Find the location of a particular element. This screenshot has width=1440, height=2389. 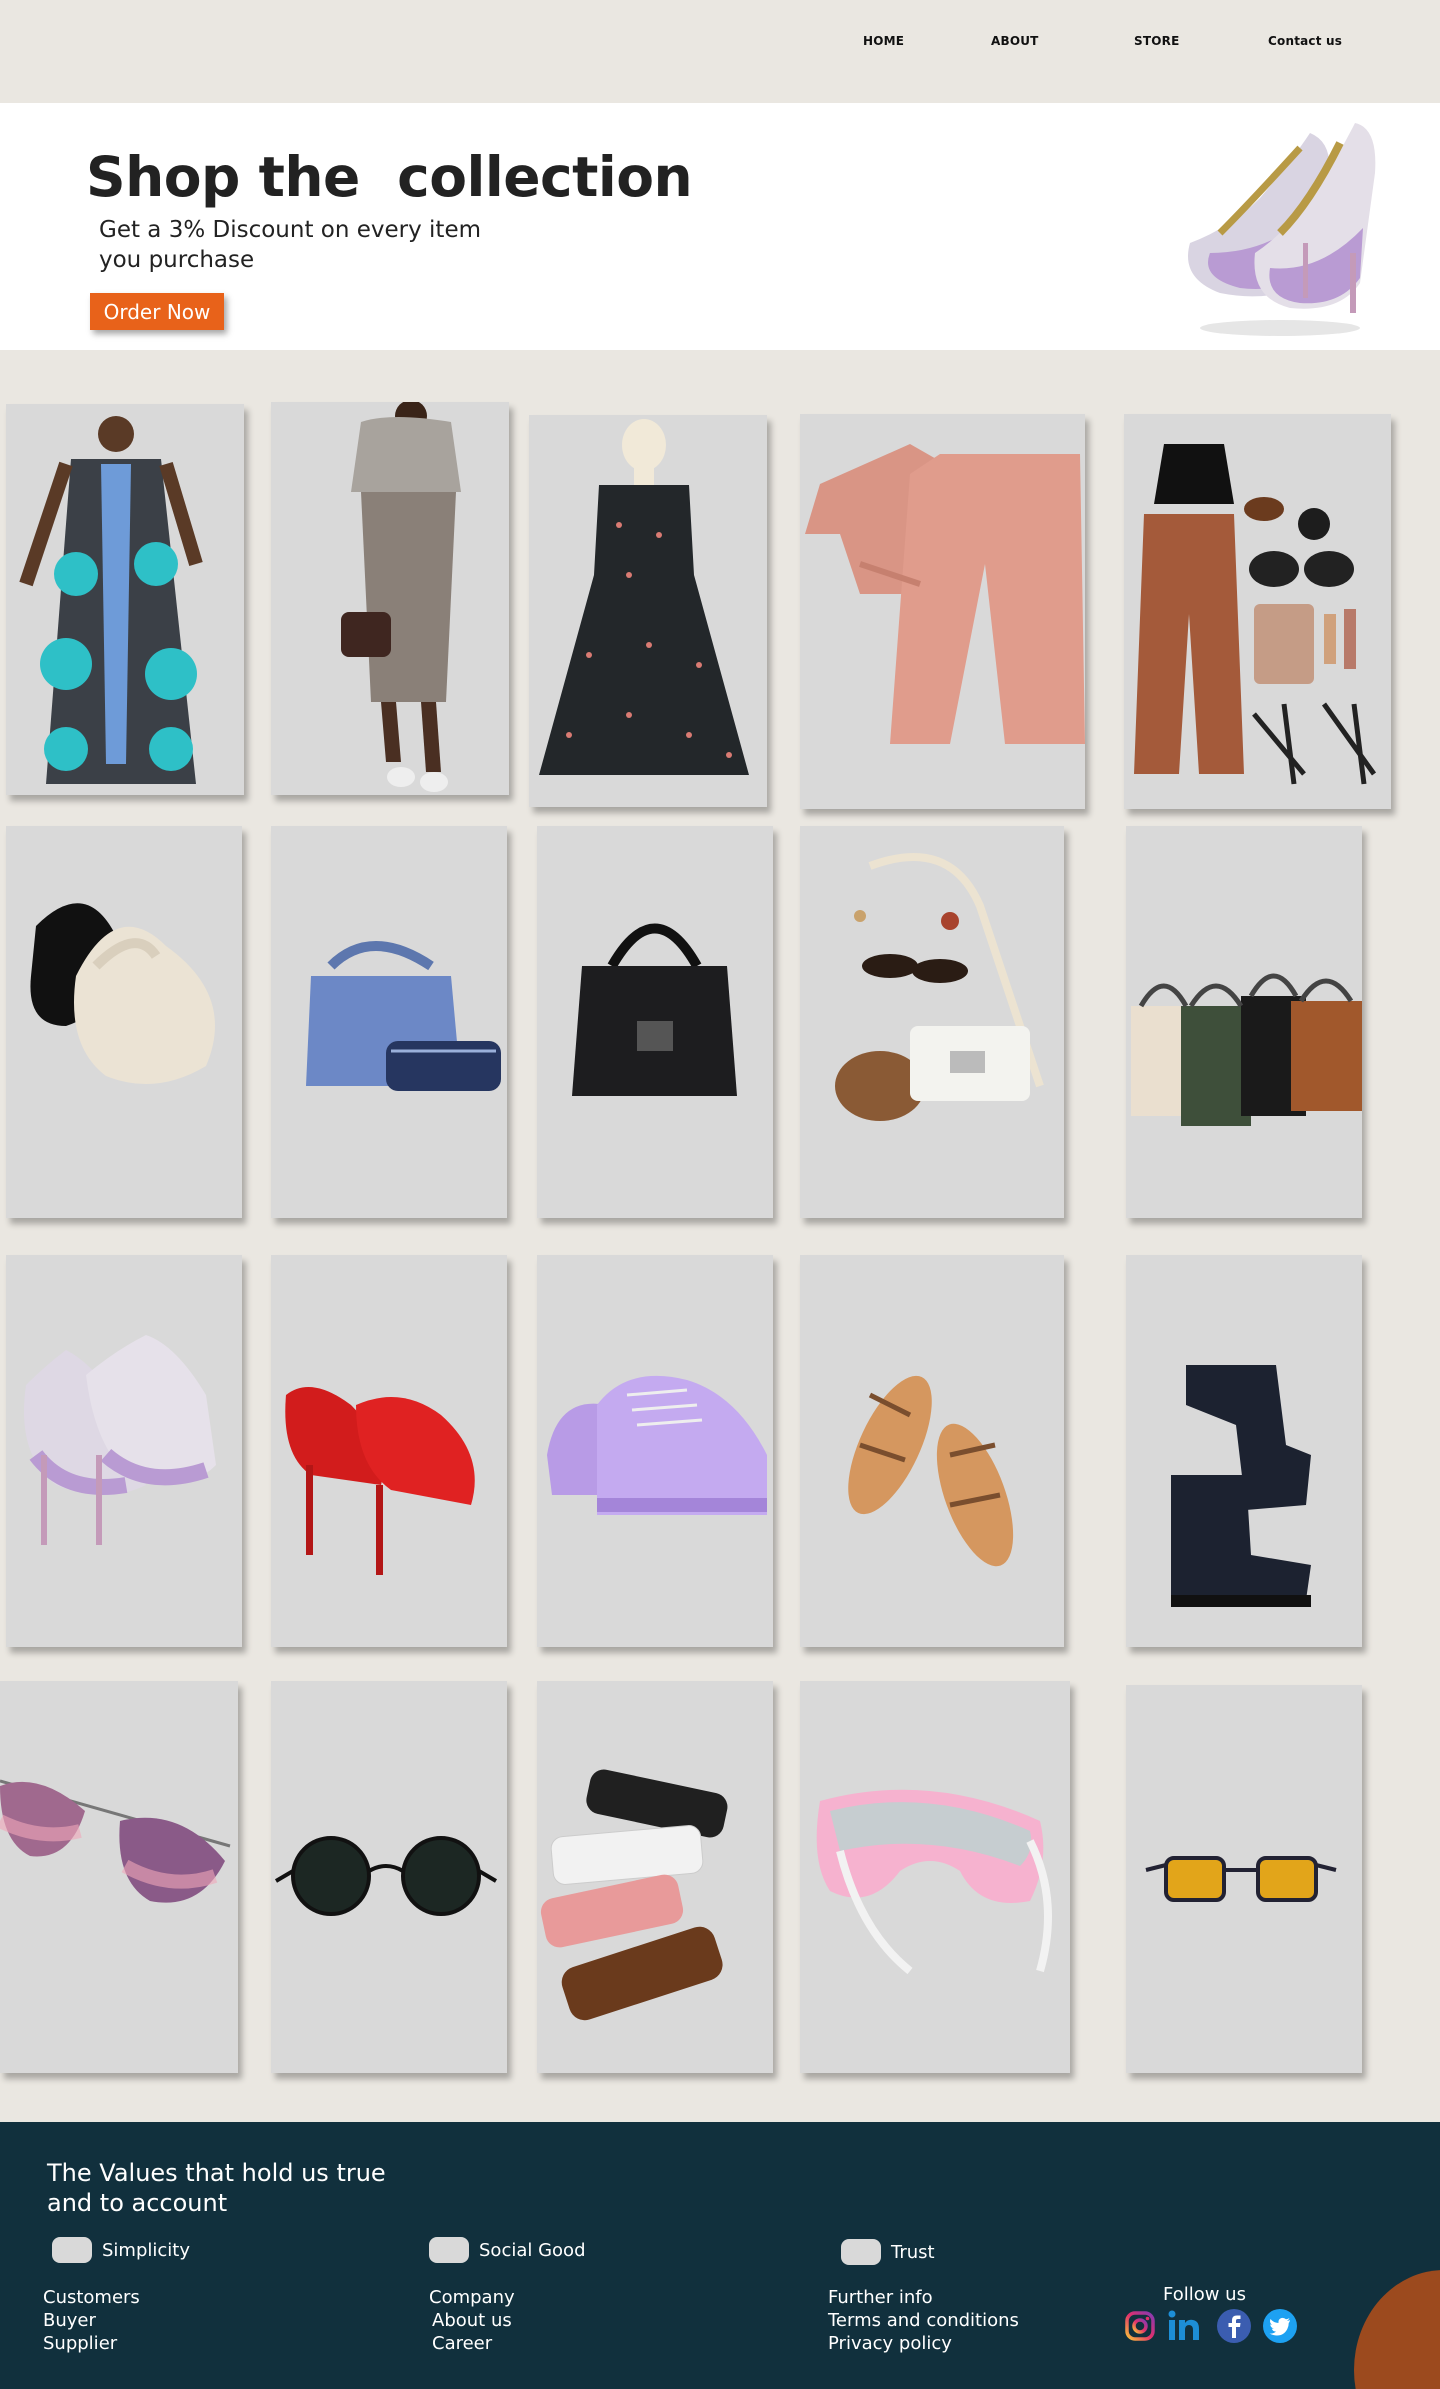

twitter-icon is located at coordinates (1280, 2326).